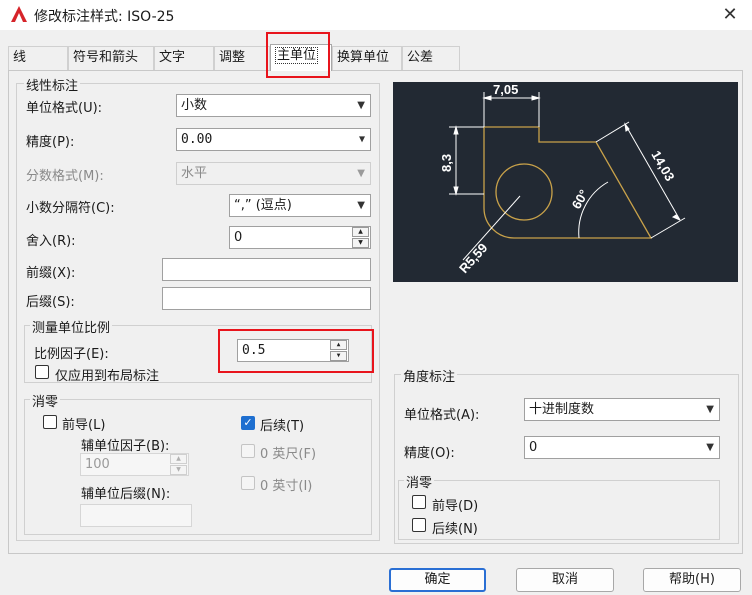 This screenshot has height=595, width=752. I want to click on round-off-label: 舍入(R):, so click(51, 241).